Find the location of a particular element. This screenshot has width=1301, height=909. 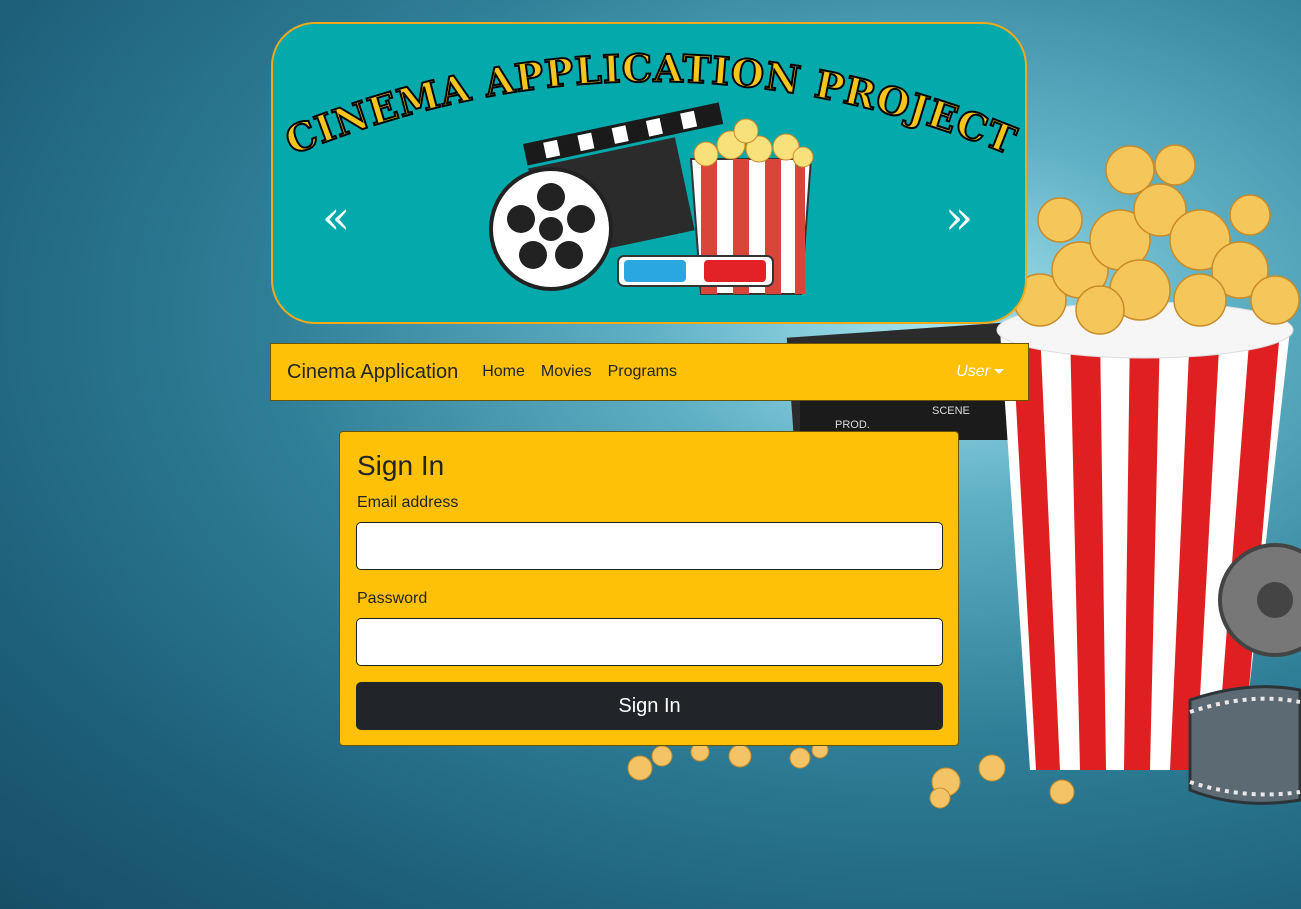

user-dropdown: User is located at coordinates (980, 372).